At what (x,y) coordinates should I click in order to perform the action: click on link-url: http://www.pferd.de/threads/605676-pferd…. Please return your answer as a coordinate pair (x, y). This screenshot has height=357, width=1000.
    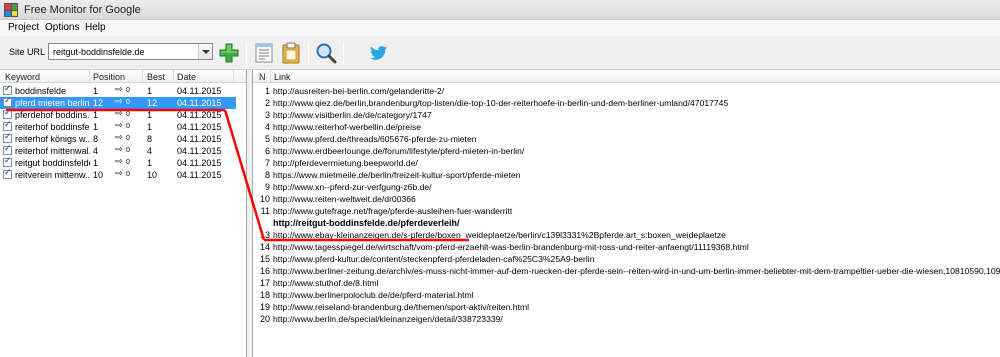
    Looking at the image, I should click on (375, 139).